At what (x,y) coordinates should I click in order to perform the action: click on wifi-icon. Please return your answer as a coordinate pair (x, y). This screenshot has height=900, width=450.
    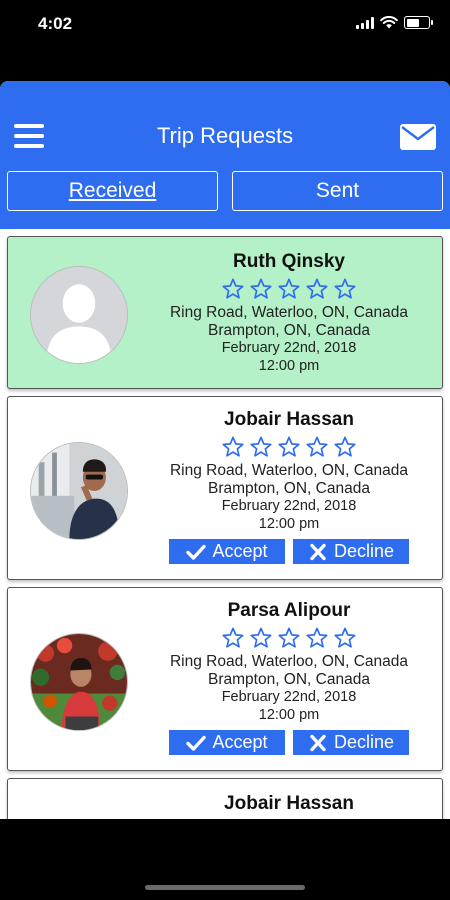
    Looking at the image, I should click on (389, 22).